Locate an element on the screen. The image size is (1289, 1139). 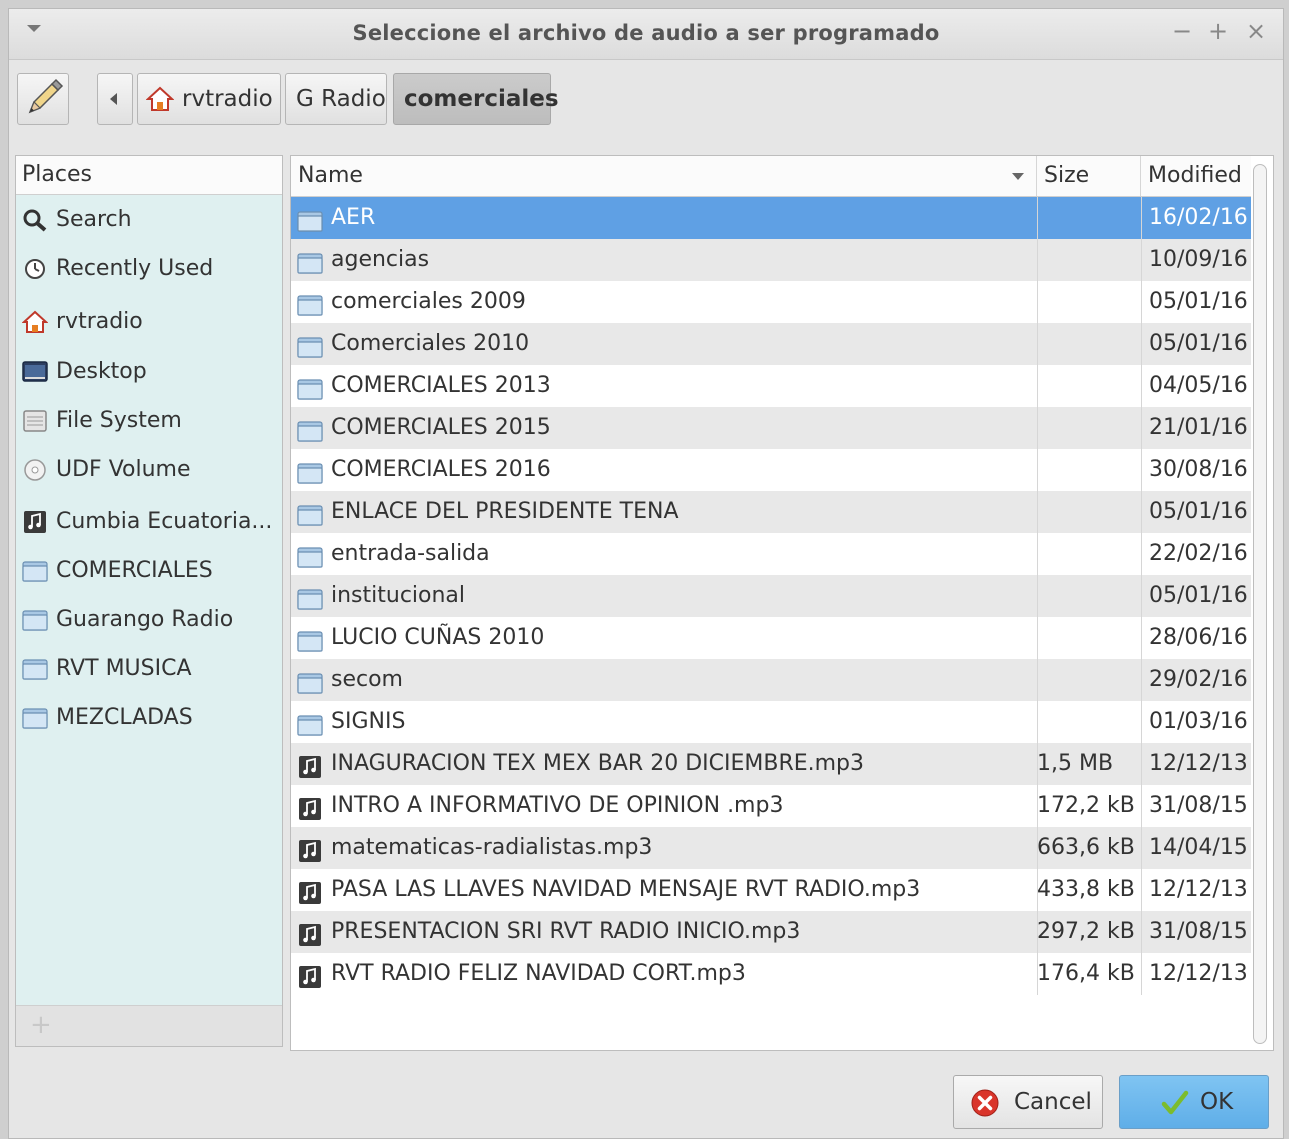
home-icon is located at coordinates (160, 98).